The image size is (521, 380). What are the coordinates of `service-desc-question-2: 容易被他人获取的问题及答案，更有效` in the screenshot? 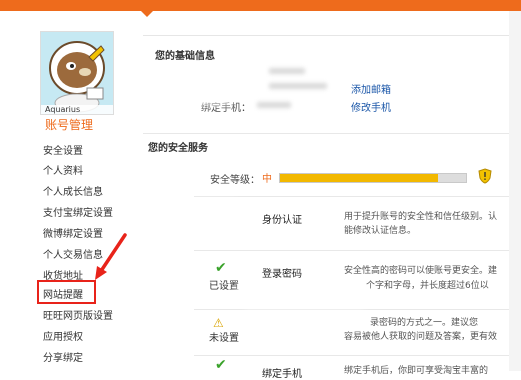 It's located at (421, 337).